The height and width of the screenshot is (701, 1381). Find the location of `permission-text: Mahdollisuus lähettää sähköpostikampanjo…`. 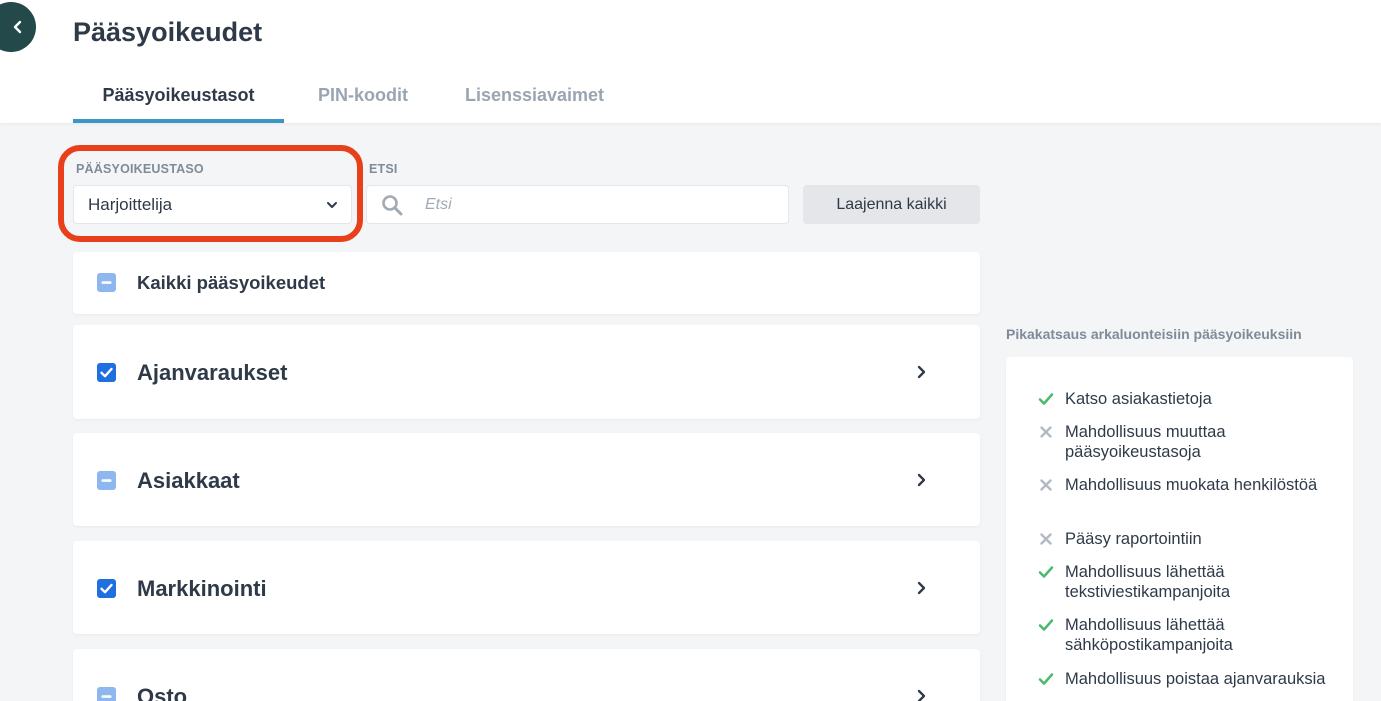

permission-text: Mahdollisuus lähettää sähköpostikampanjo… is located at coordinates (1149, 635).